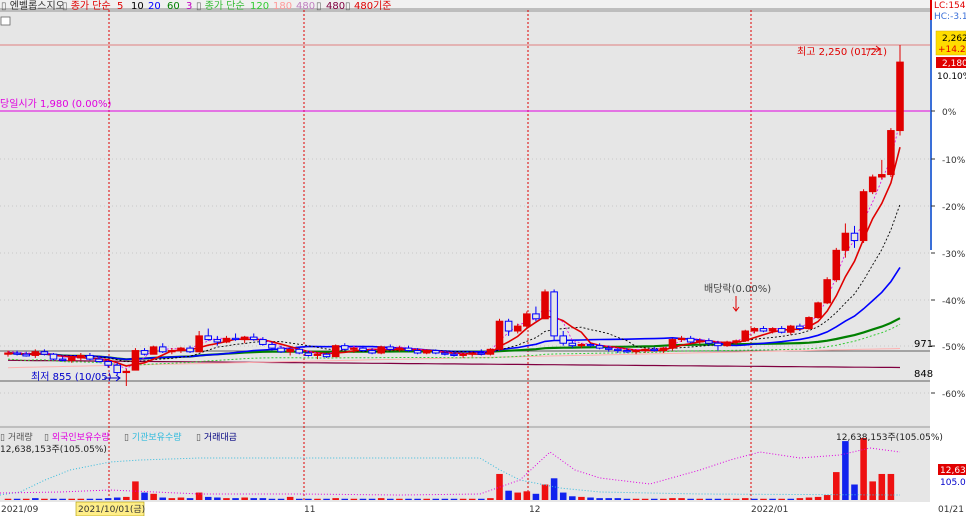 This screenshot has width=966, height=516. I want to click on pct-tick: 0%, so click(949, 113).